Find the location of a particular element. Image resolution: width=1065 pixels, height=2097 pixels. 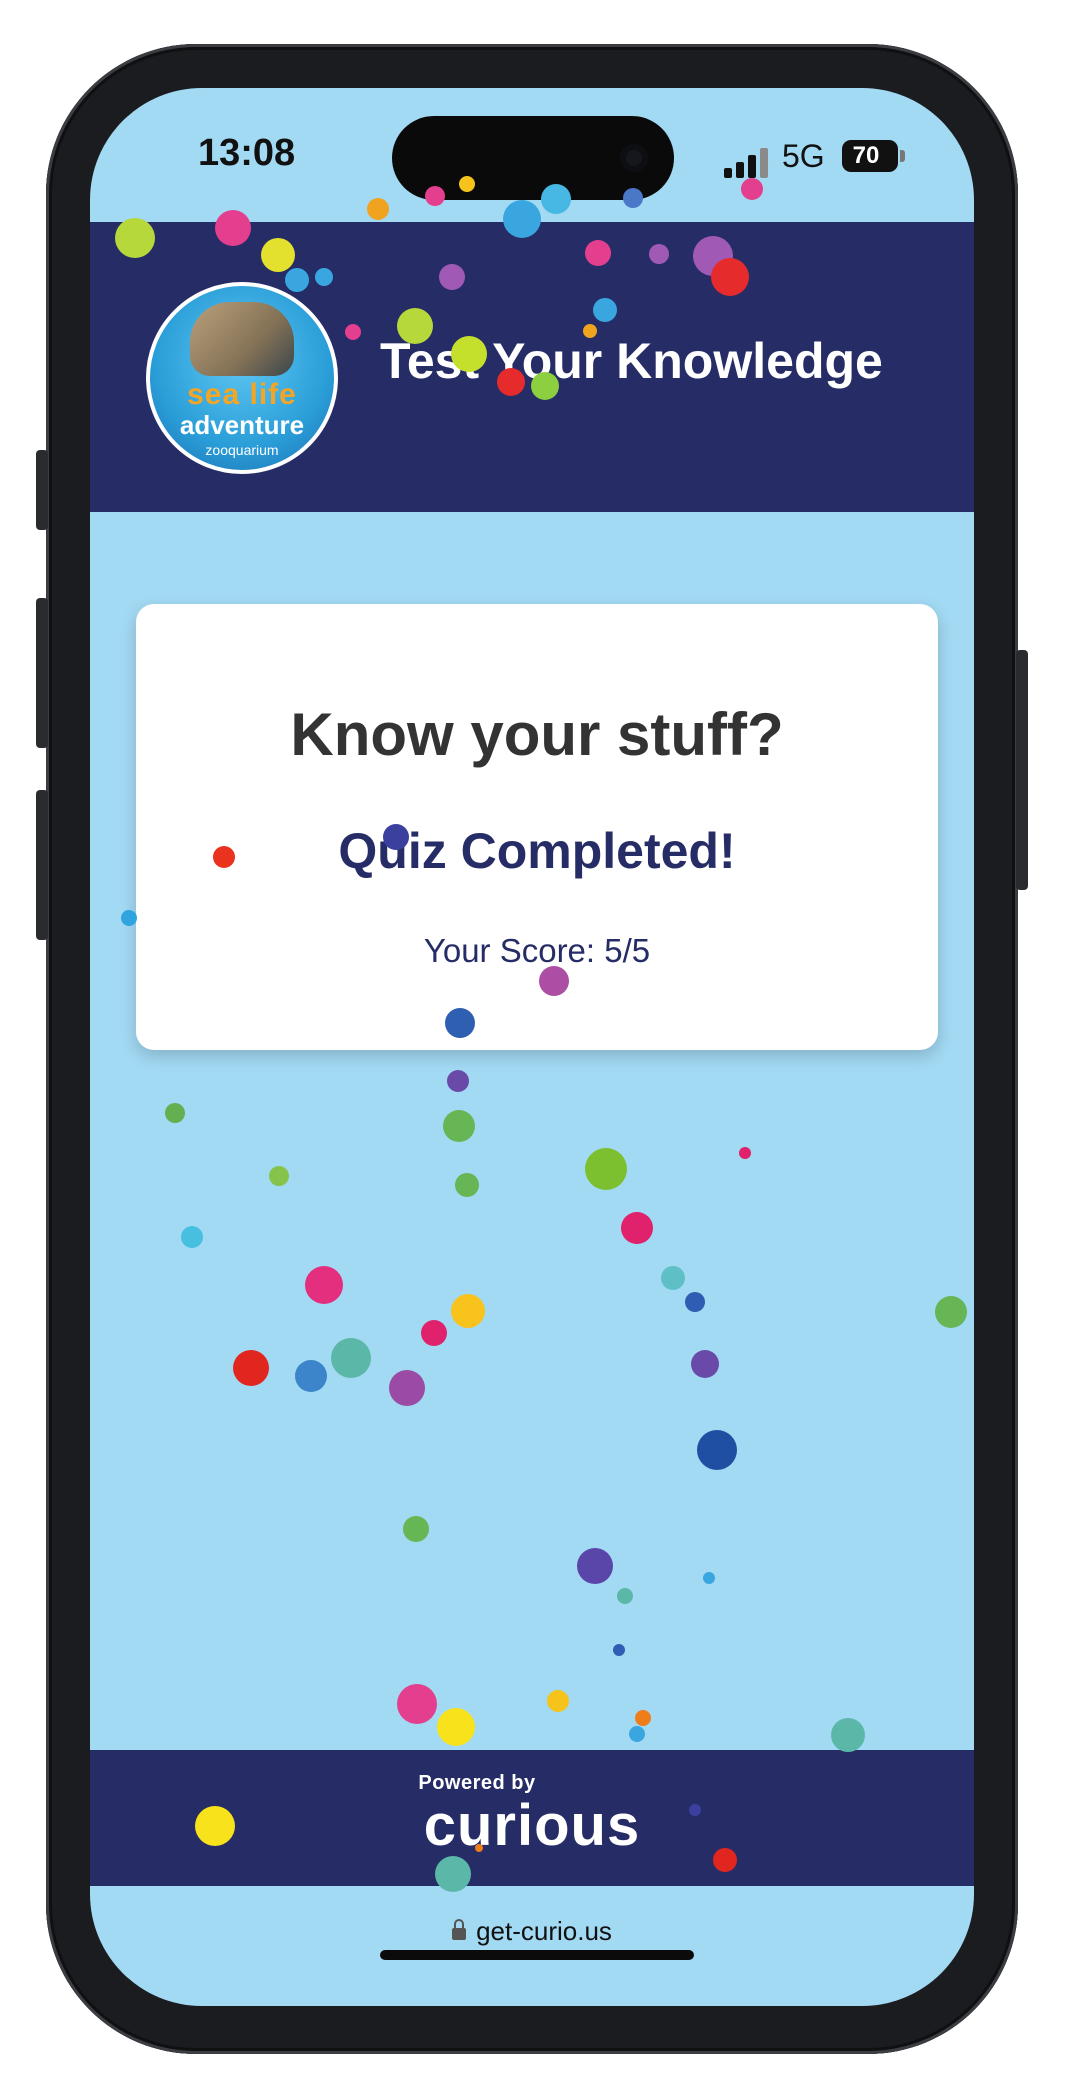

dynamic-island is located at coordinates (533, 158).